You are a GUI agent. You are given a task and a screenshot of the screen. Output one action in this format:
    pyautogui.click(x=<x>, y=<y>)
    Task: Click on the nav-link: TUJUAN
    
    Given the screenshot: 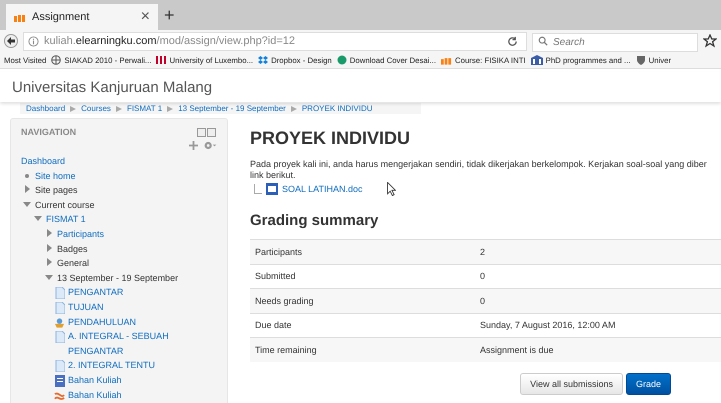 What is the action you would take?
    pyautogui.click(x=86, y=307)
    